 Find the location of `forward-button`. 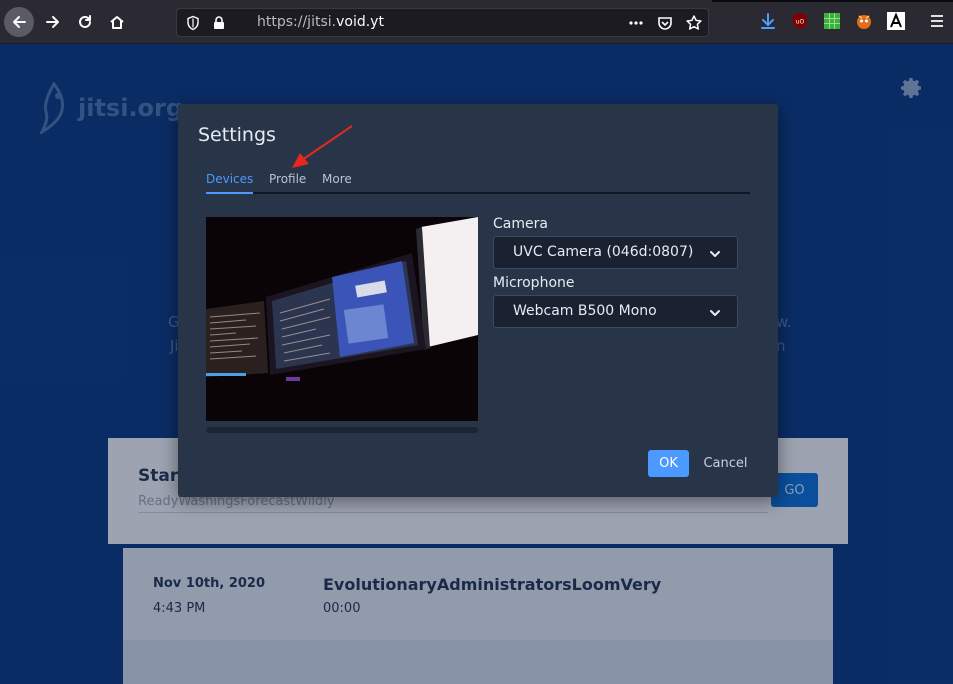

forward-button is located at coordinates (53, 22).